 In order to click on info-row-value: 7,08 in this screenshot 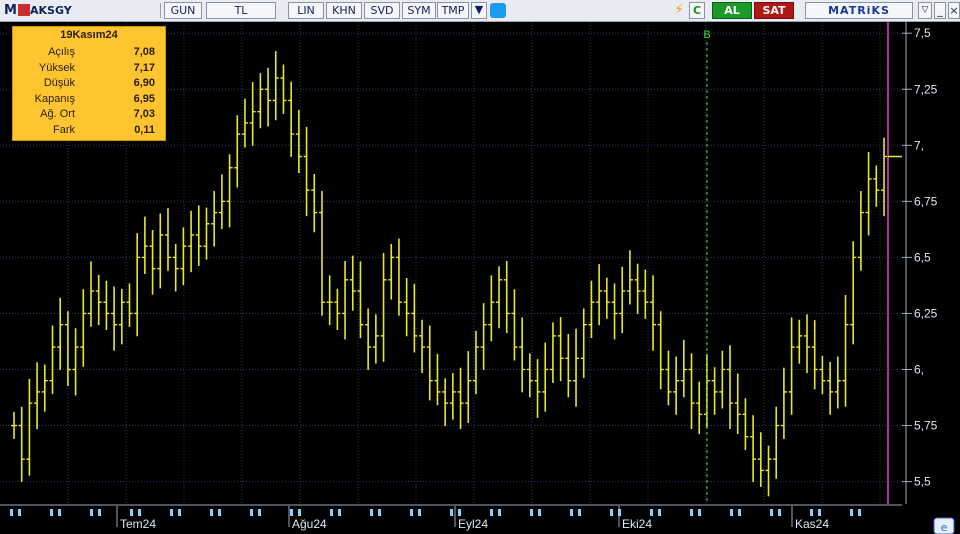, I will do `click(144, 52)`.